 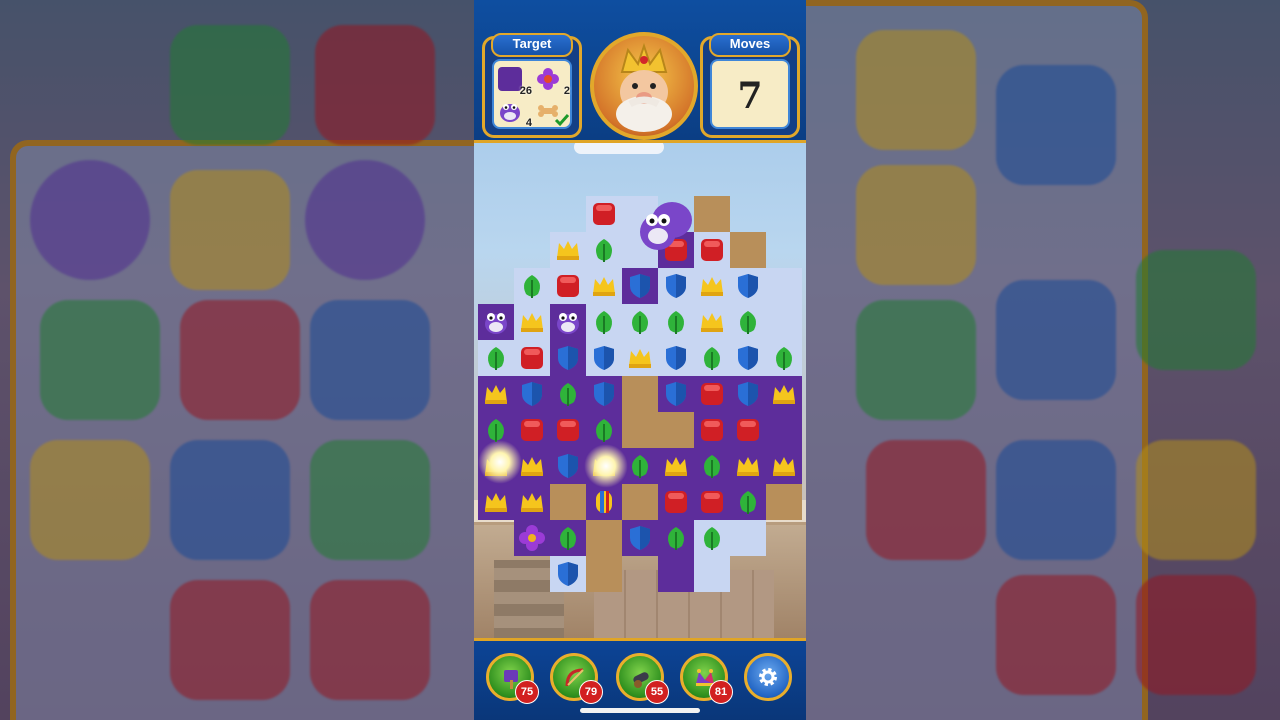 What do you see at coordinates (706, 678) in the screenshot?
I see `booster-jester-button: 81` at bounding box center [706, 678].